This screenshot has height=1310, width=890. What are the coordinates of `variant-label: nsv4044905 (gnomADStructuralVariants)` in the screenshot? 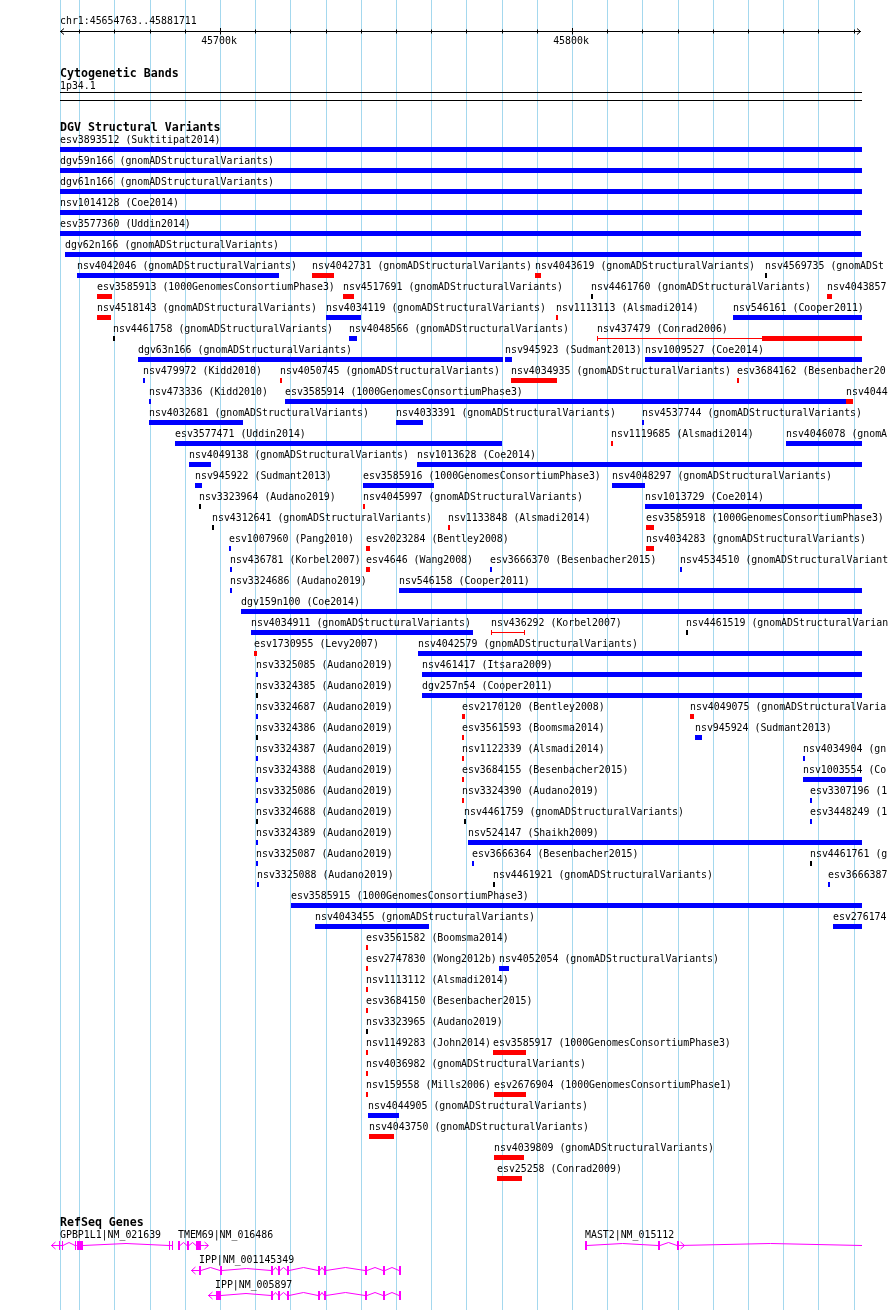 It's located at (478, 1106).